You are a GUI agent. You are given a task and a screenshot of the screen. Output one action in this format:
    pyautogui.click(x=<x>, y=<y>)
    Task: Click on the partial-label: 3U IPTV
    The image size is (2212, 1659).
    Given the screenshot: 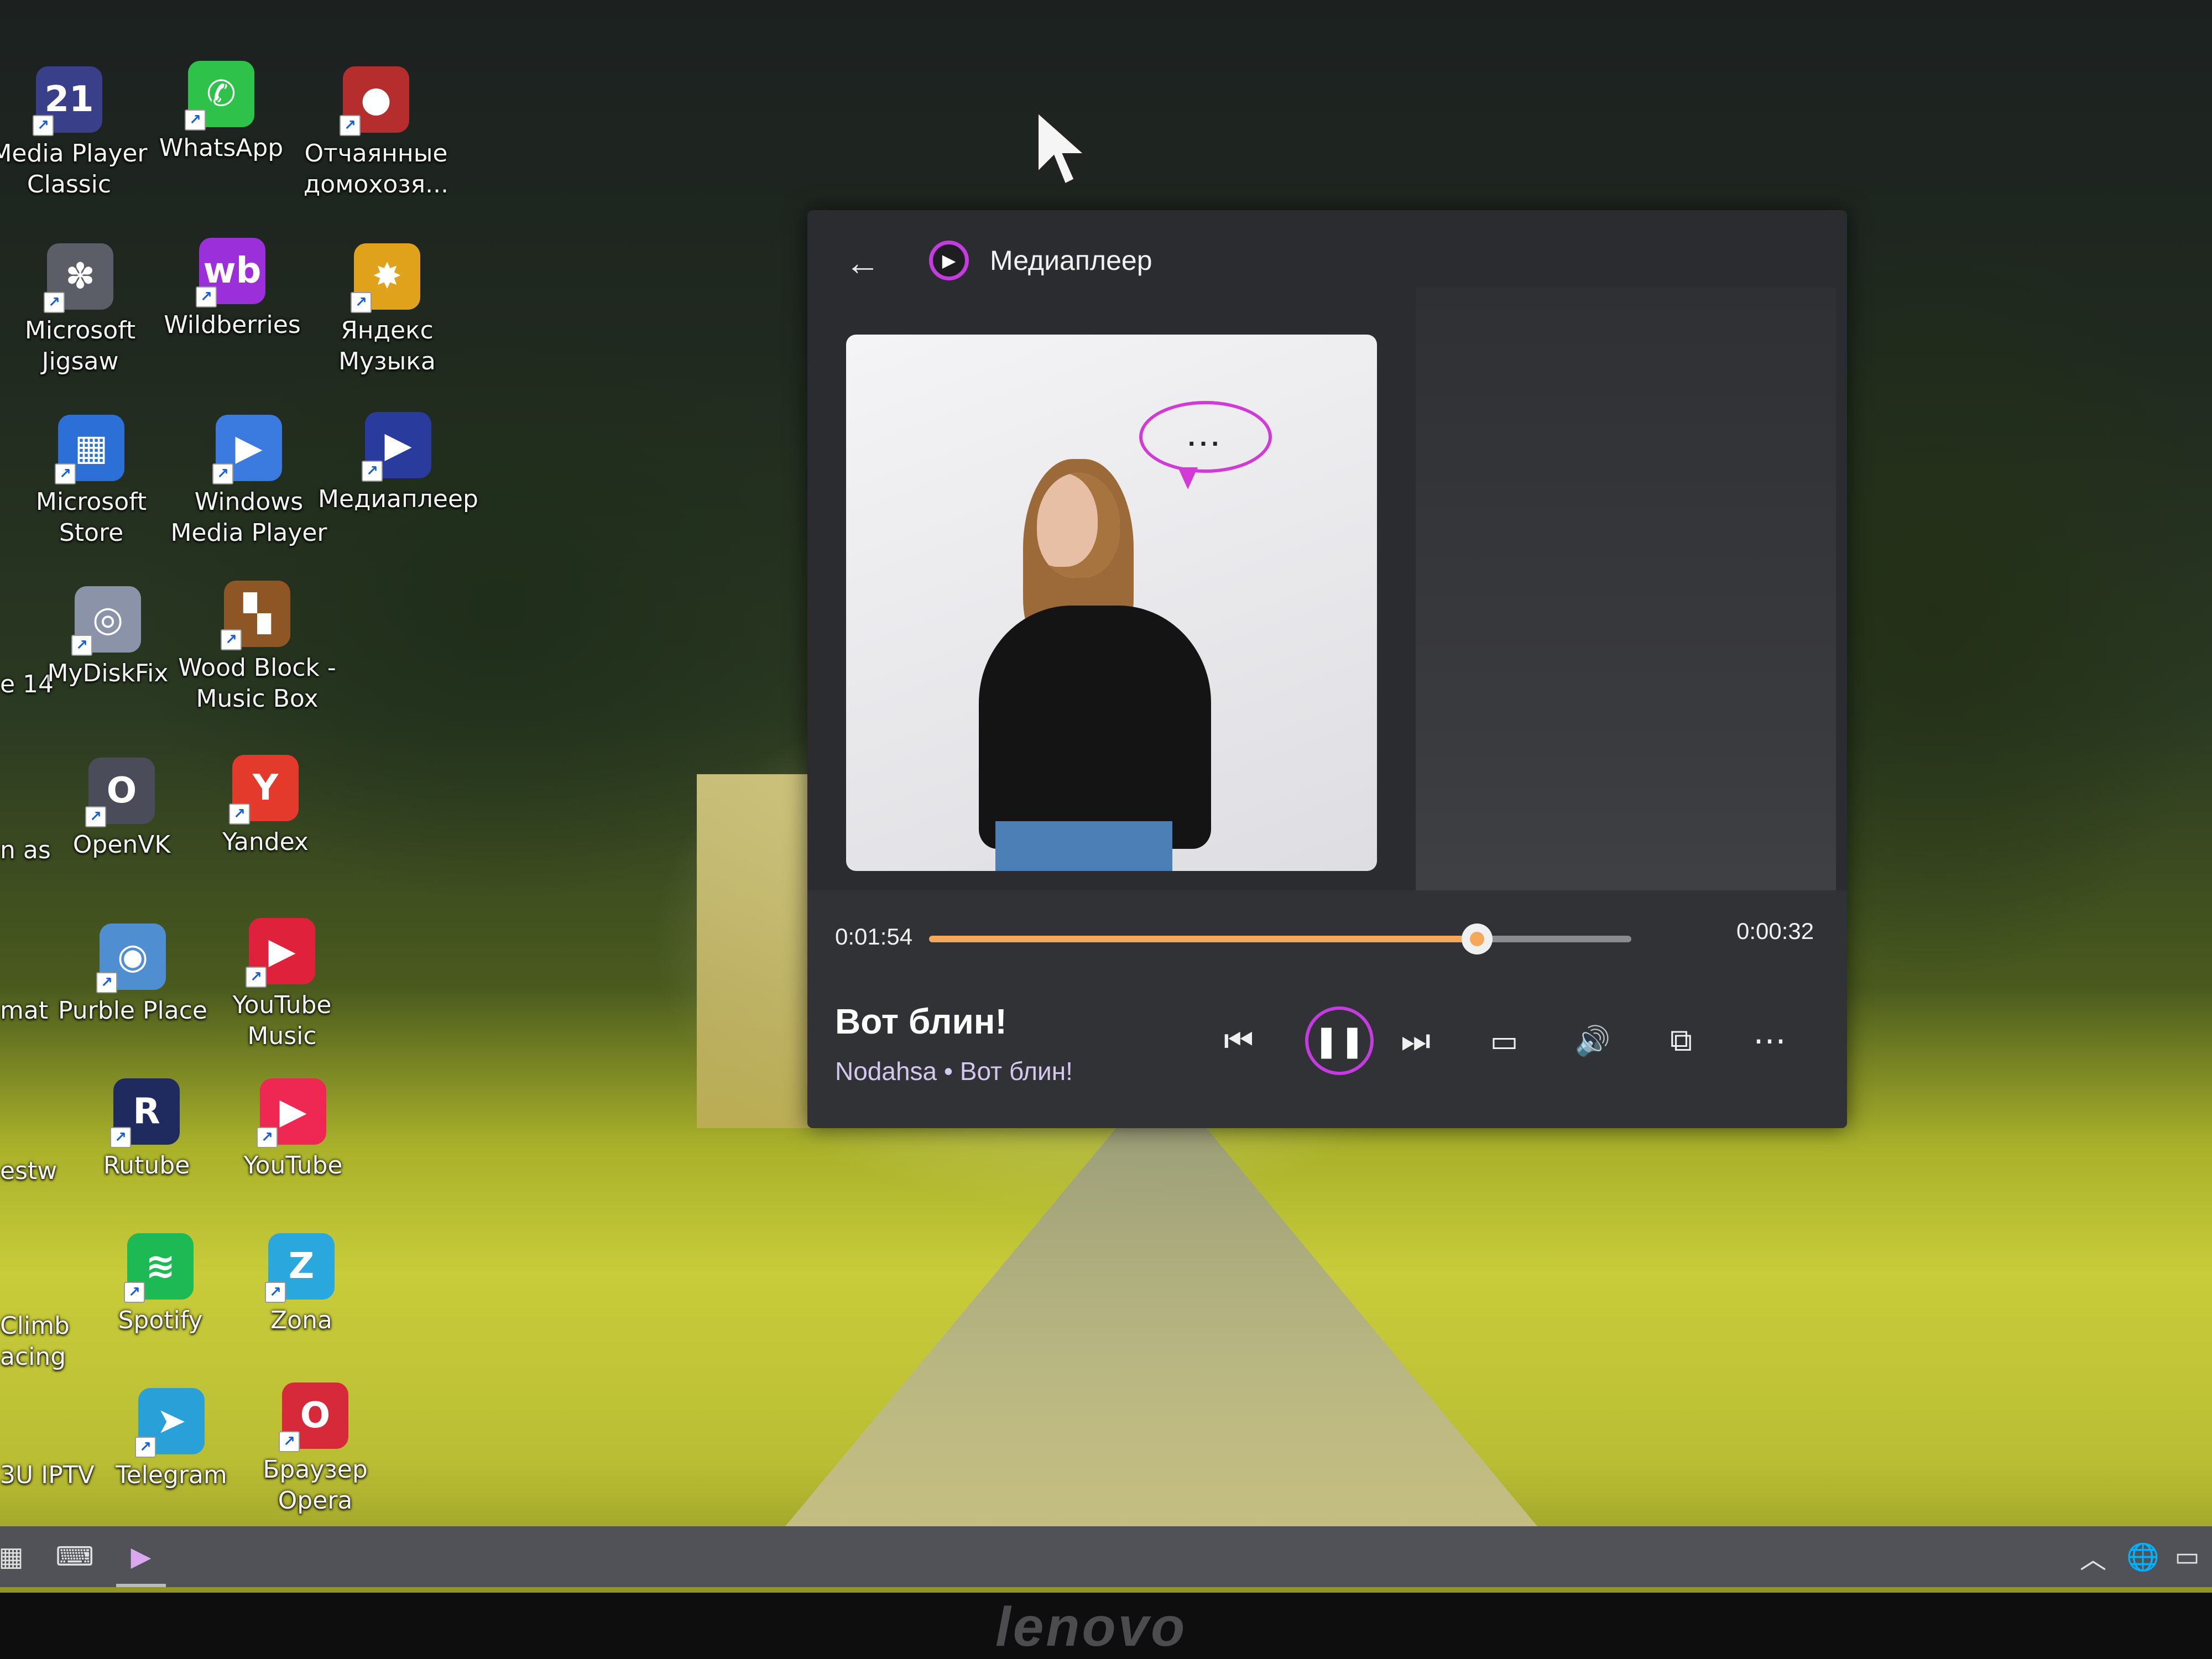 What is the action you would take?
    pyautogui.click(x=48, y=1475)
    